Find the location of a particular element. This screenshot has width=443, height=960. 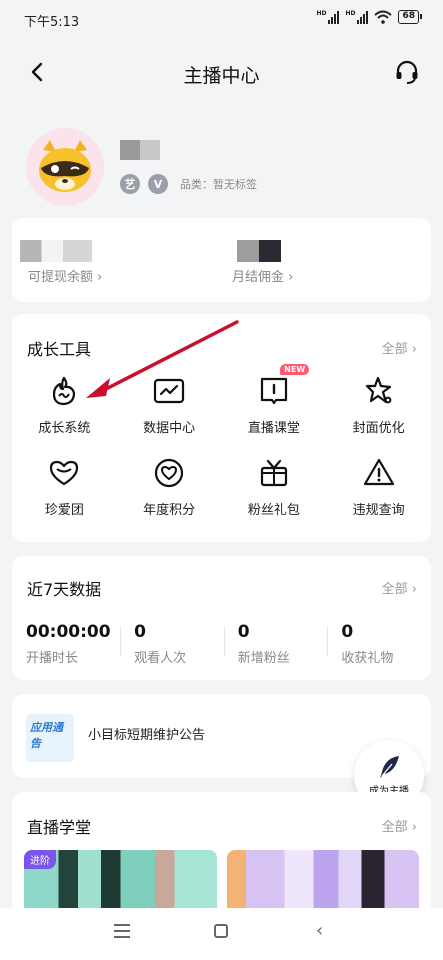

home-icon is located at coordinates (221, 931).